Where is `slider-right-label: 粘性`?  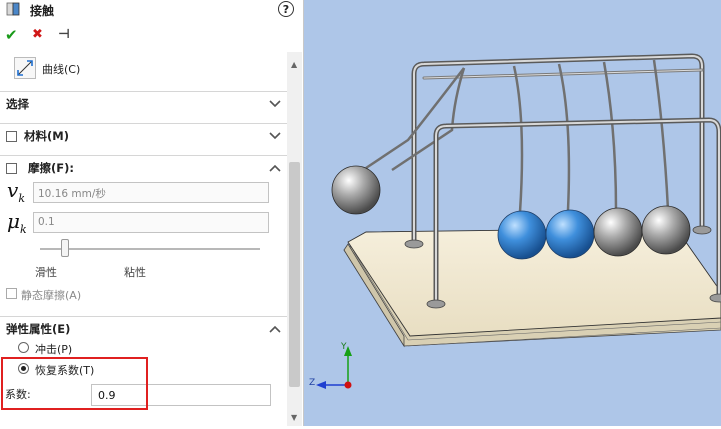
slider-right-label: 粘性 is located at coordinates (135, 272).